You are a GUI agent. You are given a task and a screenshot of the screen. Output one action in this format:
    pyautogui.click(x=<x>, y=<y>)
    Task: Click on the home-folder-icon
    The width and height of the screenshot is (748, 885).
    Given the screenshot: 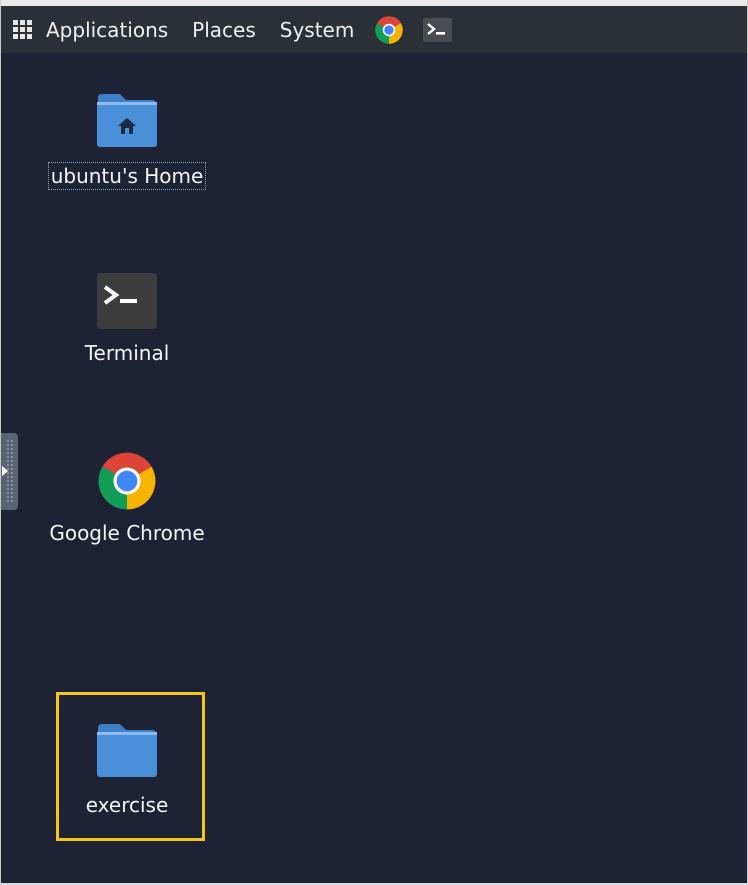 What is the action you would take?
    pyautogui.click(x=127, y=120)
    